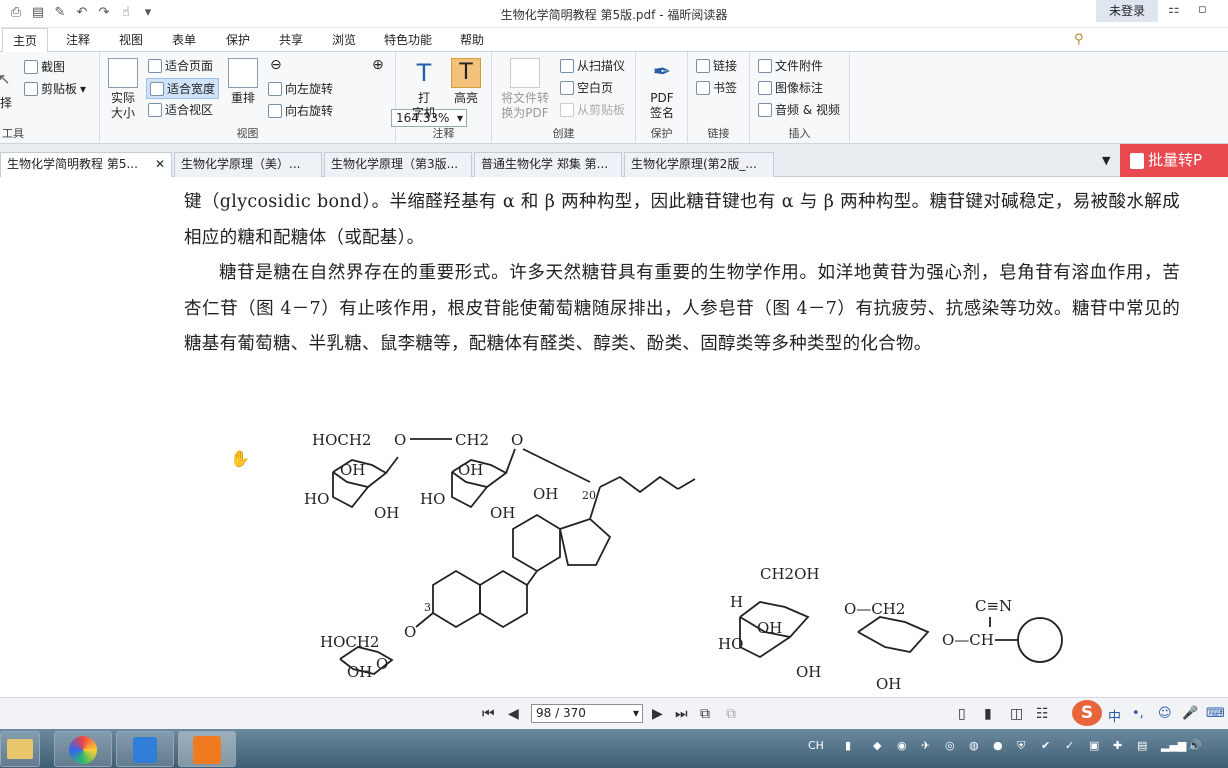 The height and width of the screenshot is (768, 1228). What do you see at coordinates (657, 714) in the screenshot?
I see `next-page-icon: ▶` at bounding box center [657, 714].